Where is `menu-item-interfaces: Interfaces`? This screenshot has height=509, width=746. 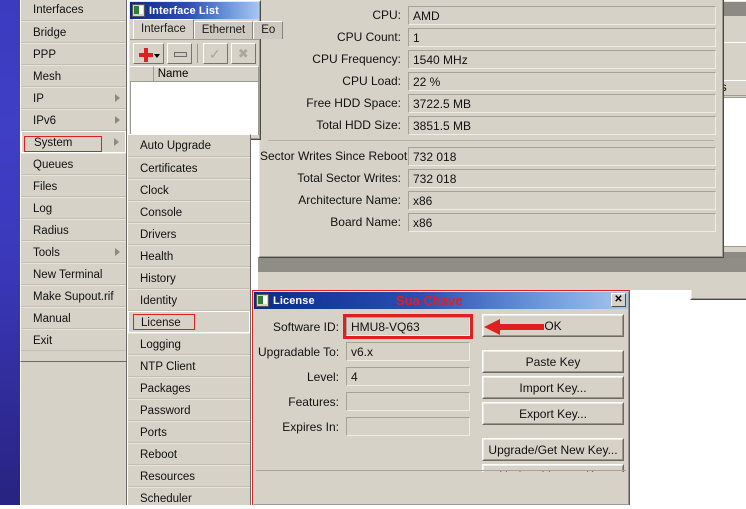 menu-item-interfaces: Interfaces is located at coordinates (73, 10).